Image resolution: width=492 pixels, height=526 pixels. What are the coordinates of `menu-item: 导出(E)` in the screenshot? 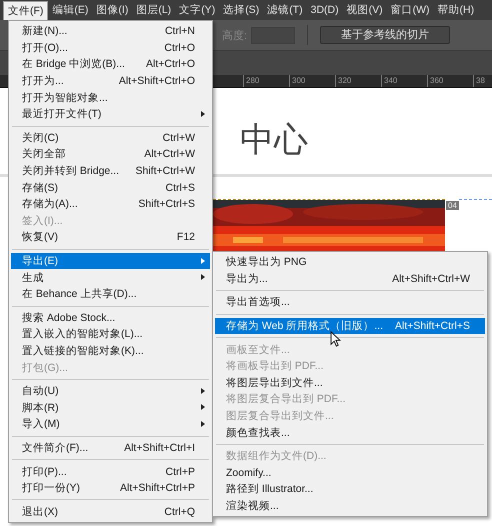 It's located at (110, 261).